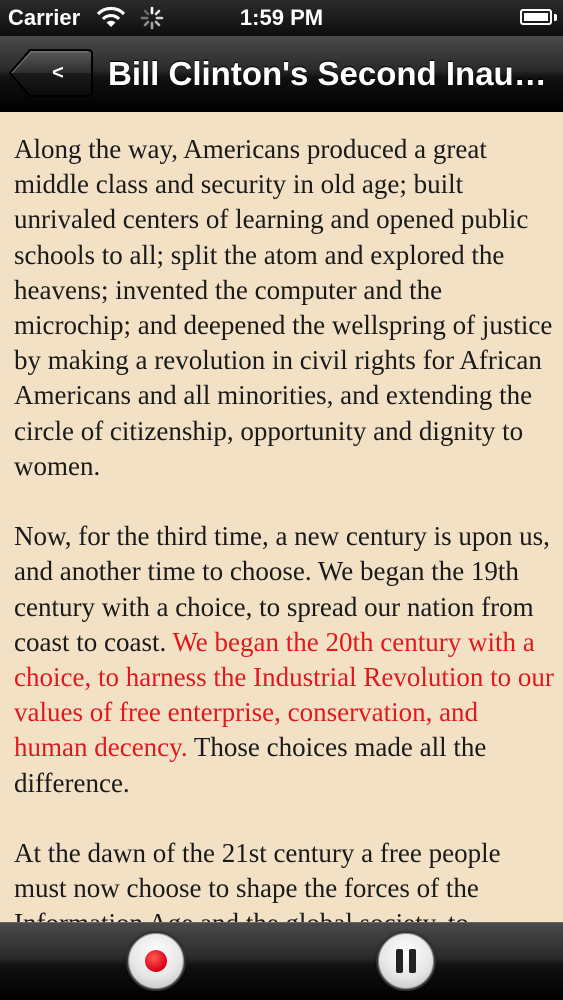 This screenshot has height=1000, width=563. Describe the element at coordinates (331, 73) in the screenshot. I see `page-title: Bill Clinton's Second Inaugural Address` at that location.